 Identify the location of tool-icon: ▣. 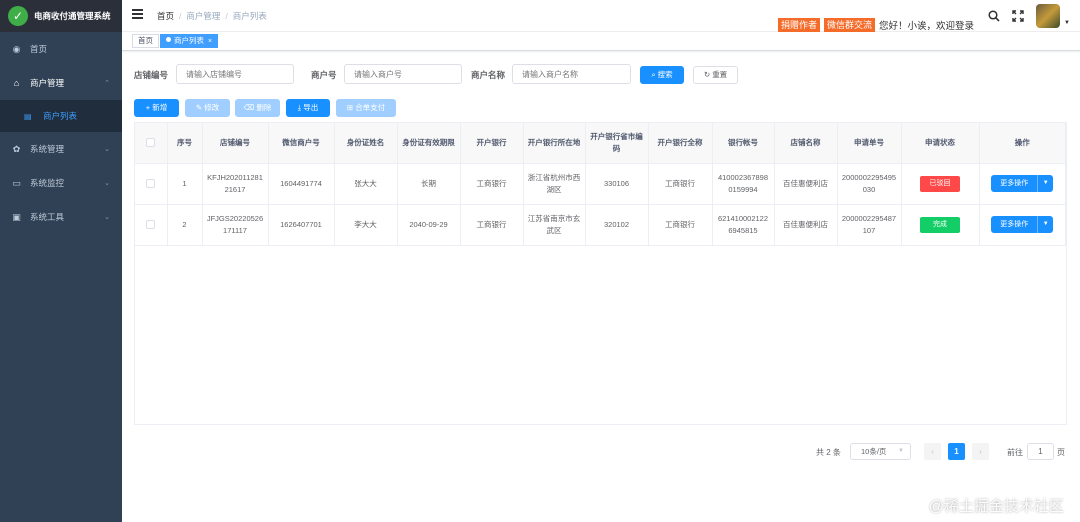
(16, 216).